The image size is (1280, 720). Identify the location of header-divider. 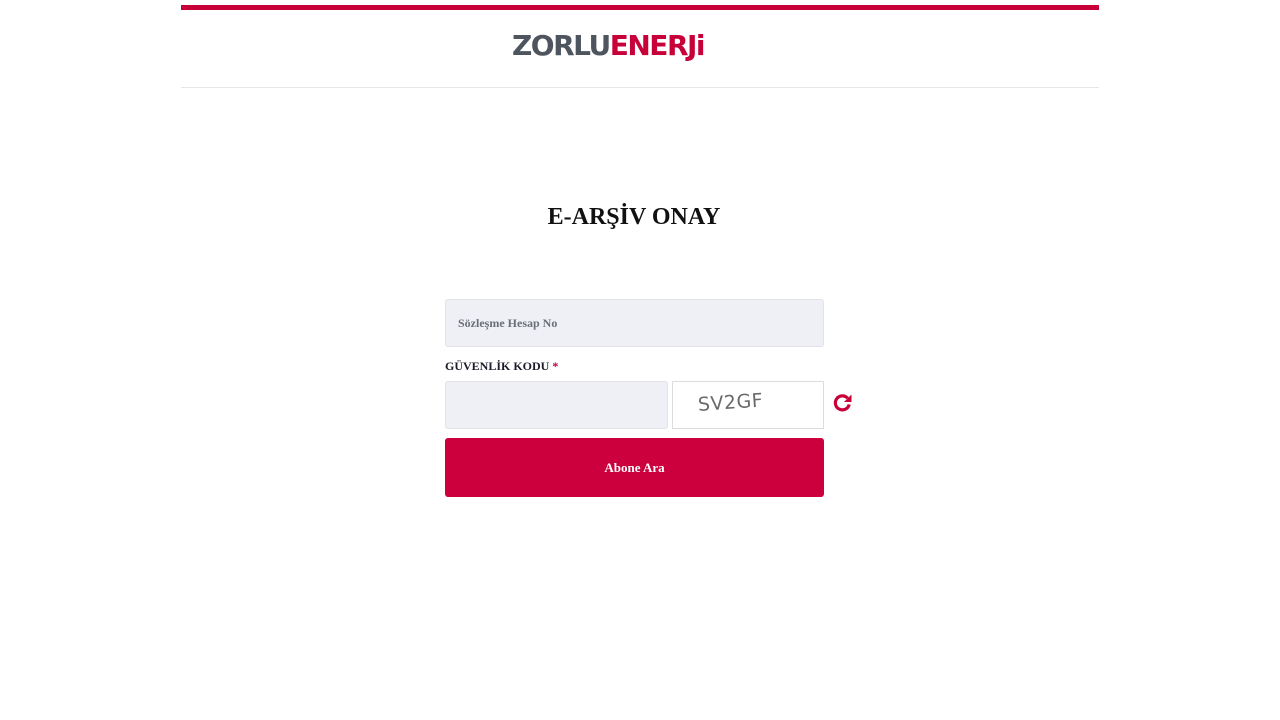
(640, 87).